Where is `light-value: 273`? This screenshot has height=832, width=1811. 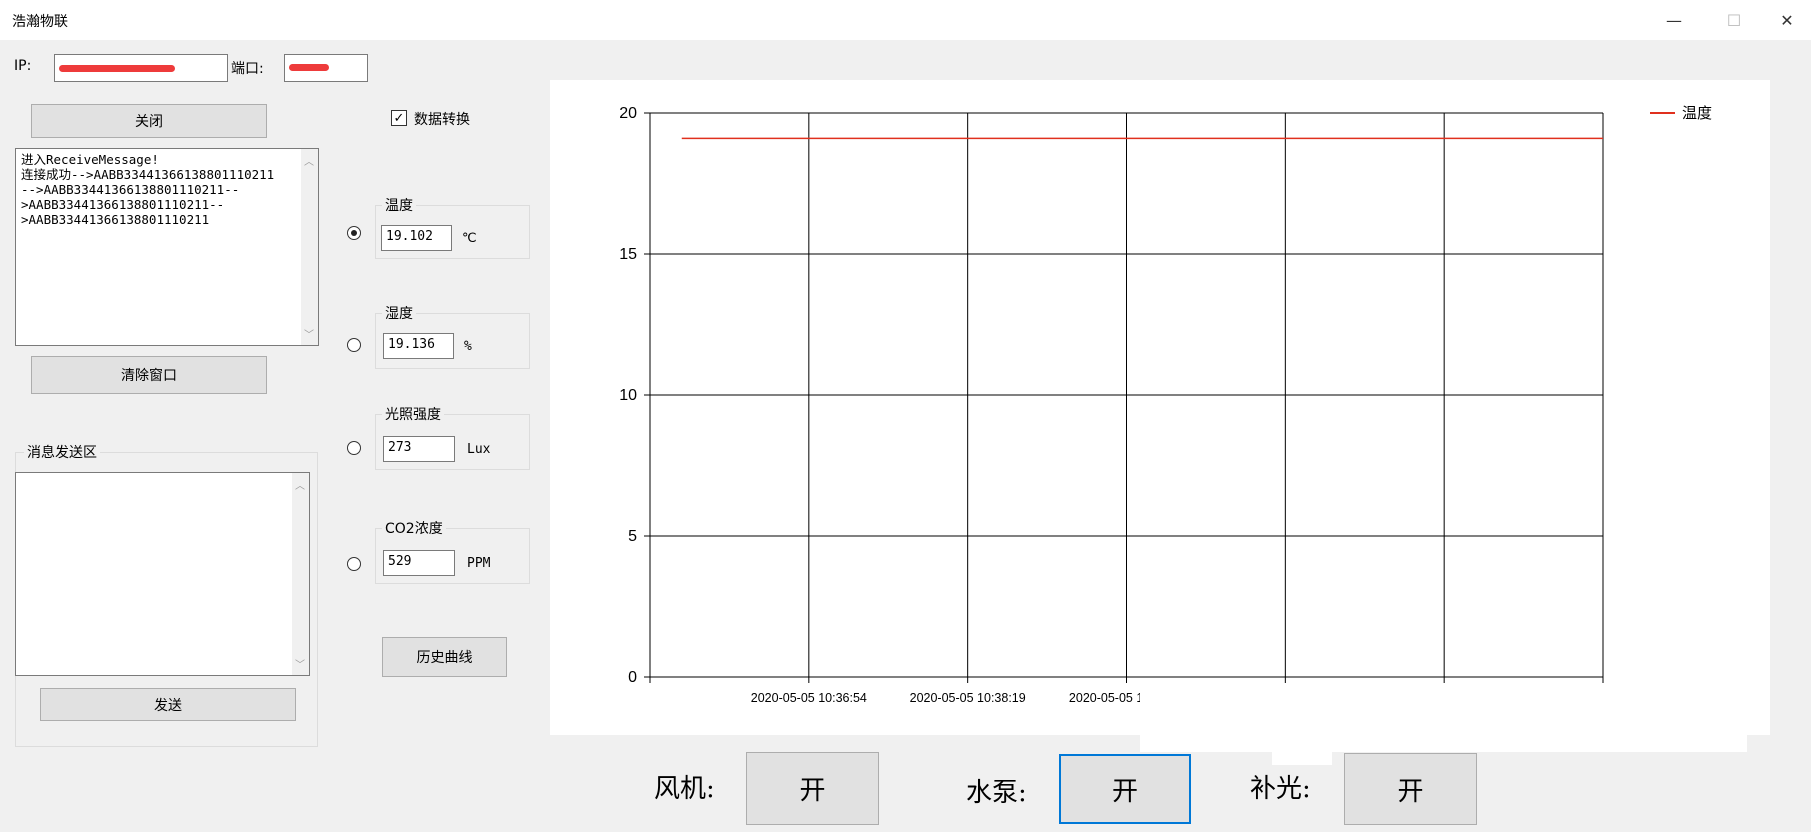
light-value: 273 is located at coordinates (419, 449).